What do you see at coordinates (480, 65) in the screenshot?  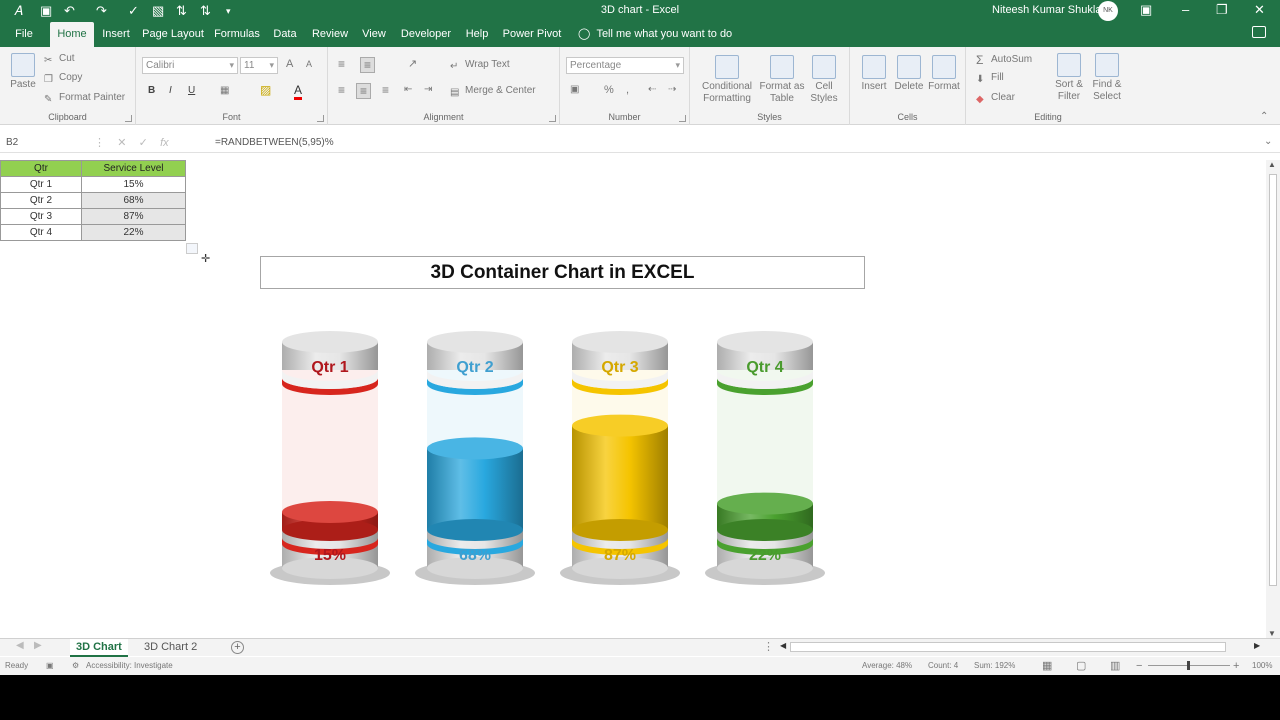 I see `wrap-text-button: ↵ Wrap Text` at bounding box center [480, 65].